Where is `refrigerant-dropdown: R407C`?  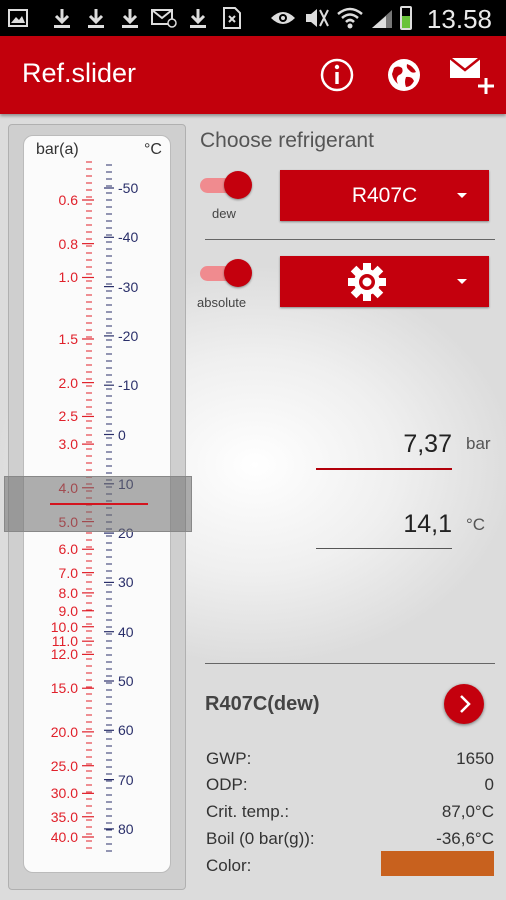
refrigerant-dropdown: R407C is located at coordinates (384, 195).